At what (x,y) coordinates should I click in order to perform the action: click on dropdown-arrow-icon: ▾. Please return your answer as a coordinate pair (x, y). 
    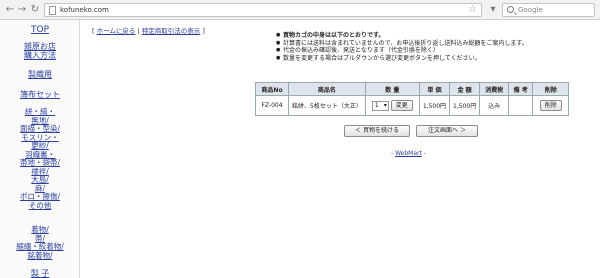
    Looking at the image, I should click on (493, 10).